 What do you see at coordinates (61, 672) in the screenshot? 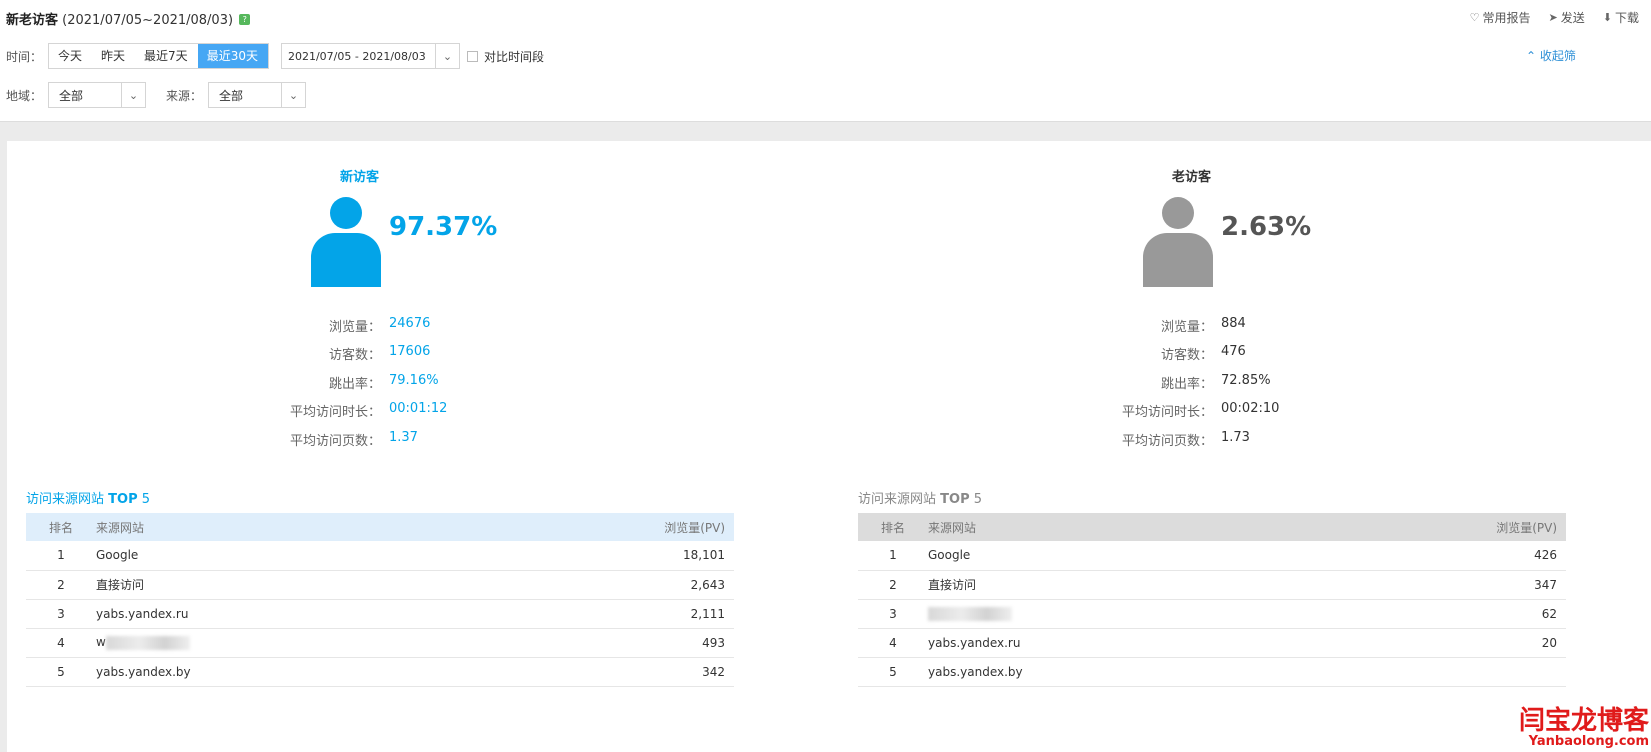
I see `row-rank: 5` at bounding box center [61, 672].